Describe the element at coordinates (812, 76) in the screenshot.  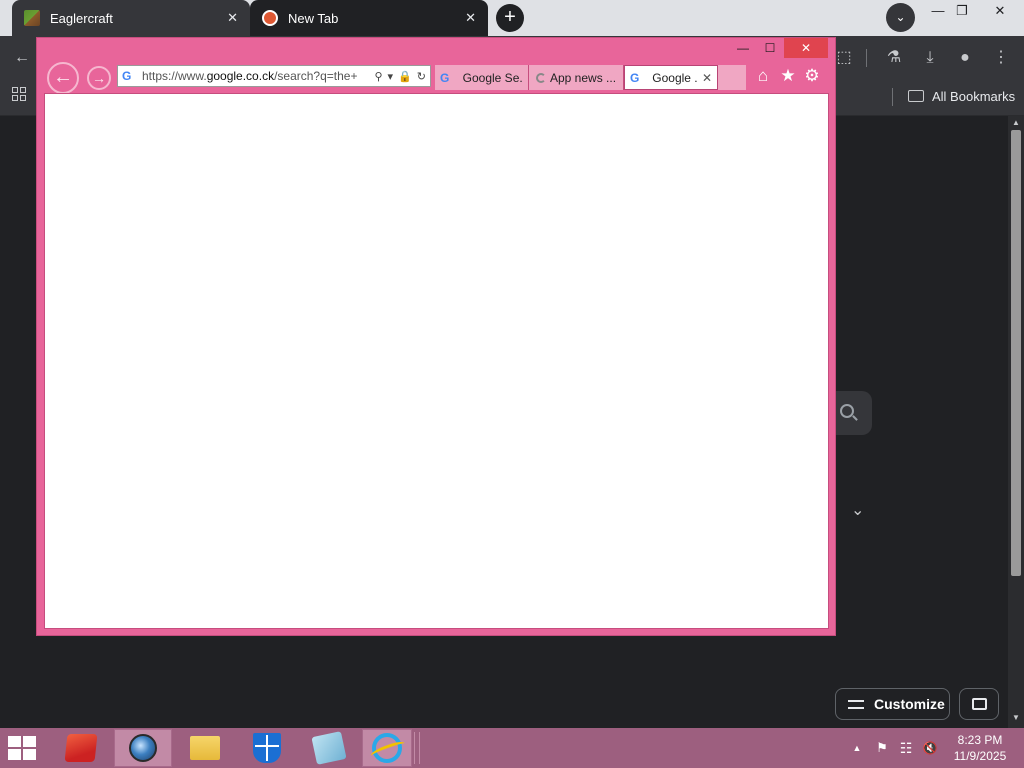
I see `settings-gear-icon: ⚙` at that location.